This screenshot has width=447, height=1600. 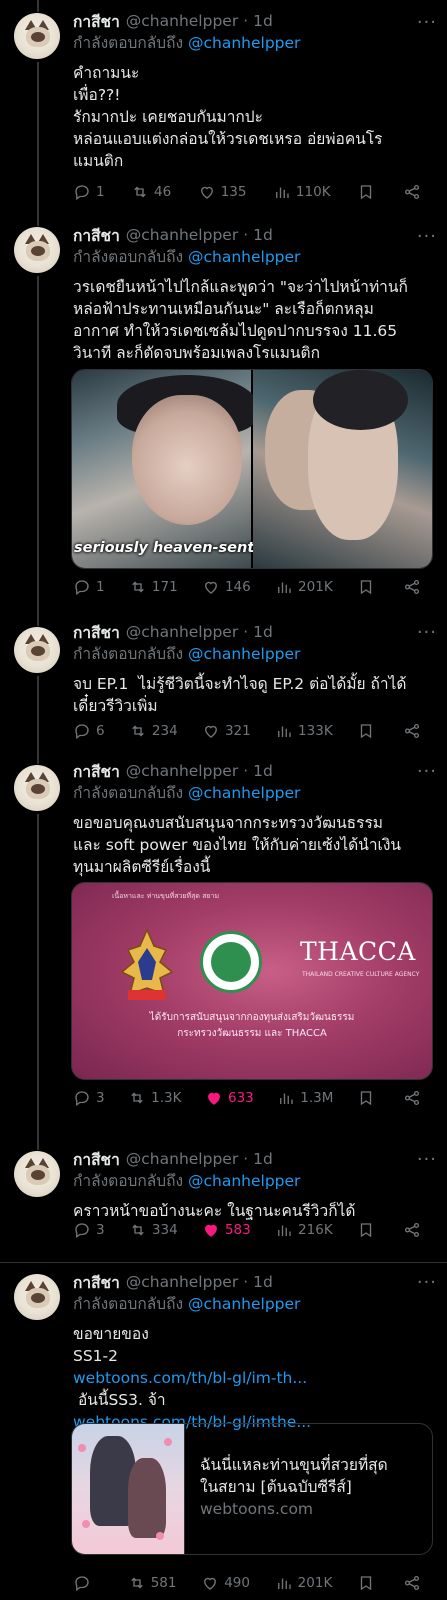 I want to click on media-image, so click(x=342, y=469).